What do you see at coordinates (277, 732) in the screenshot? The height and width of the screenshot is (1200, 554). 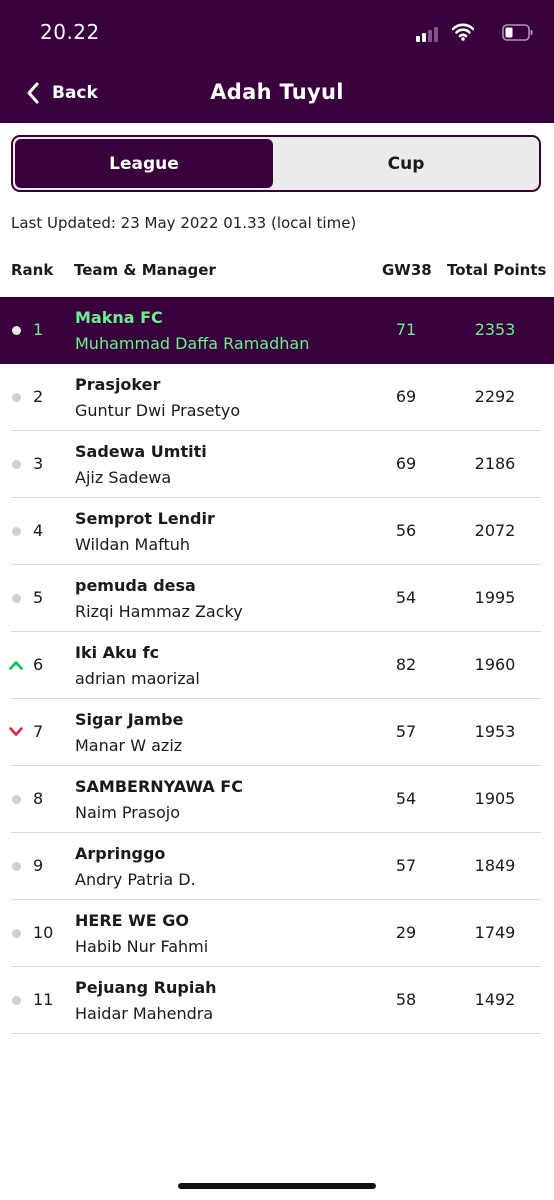 I see `table-row: 7 Sigar Jambe Manar W aziz 57 1953` at bounding box center [277, 732].